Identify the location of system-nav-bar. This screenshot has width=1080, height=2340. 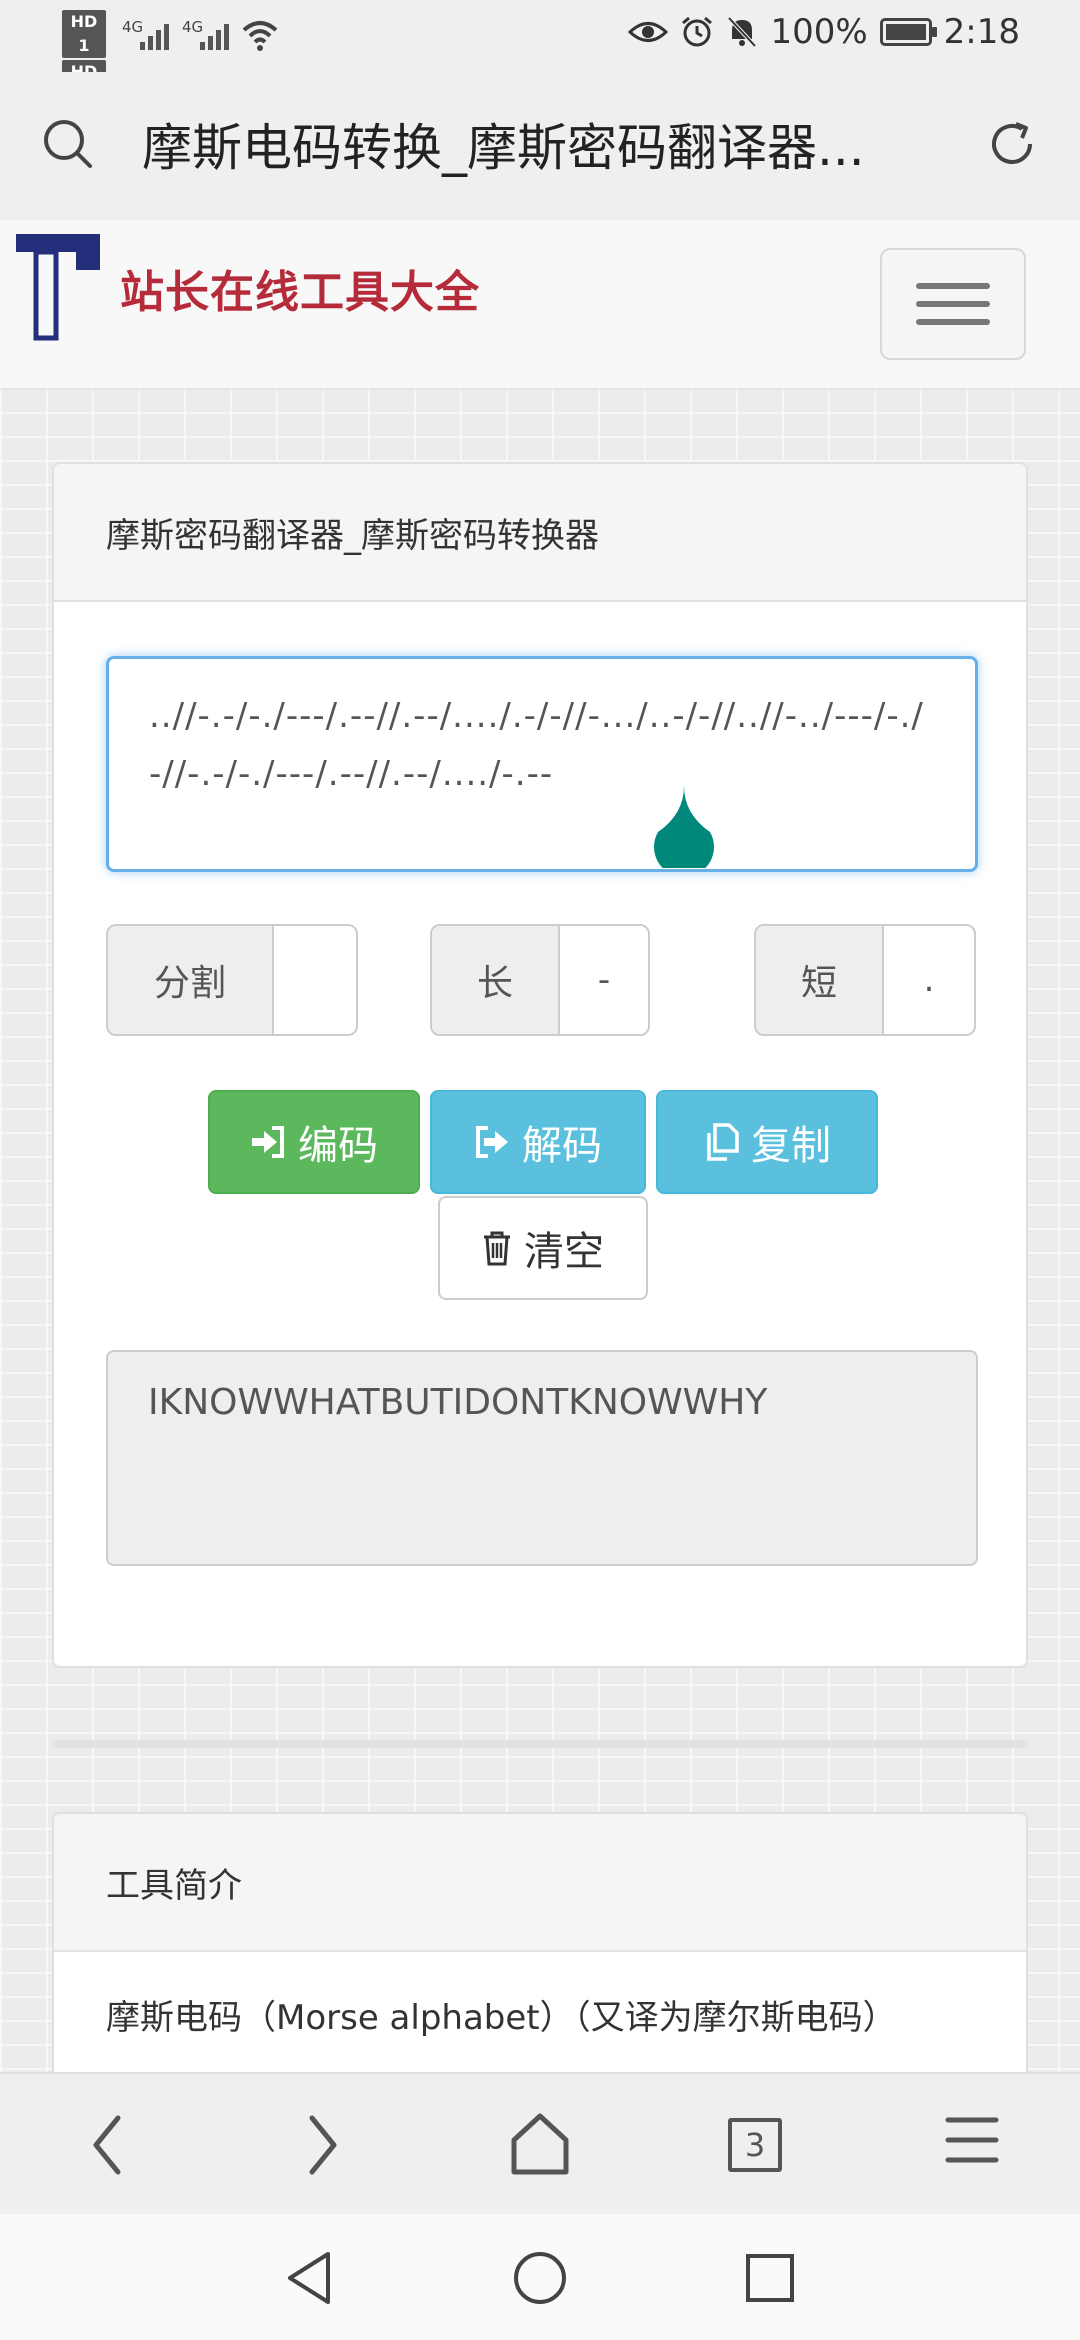
(540, 2277).